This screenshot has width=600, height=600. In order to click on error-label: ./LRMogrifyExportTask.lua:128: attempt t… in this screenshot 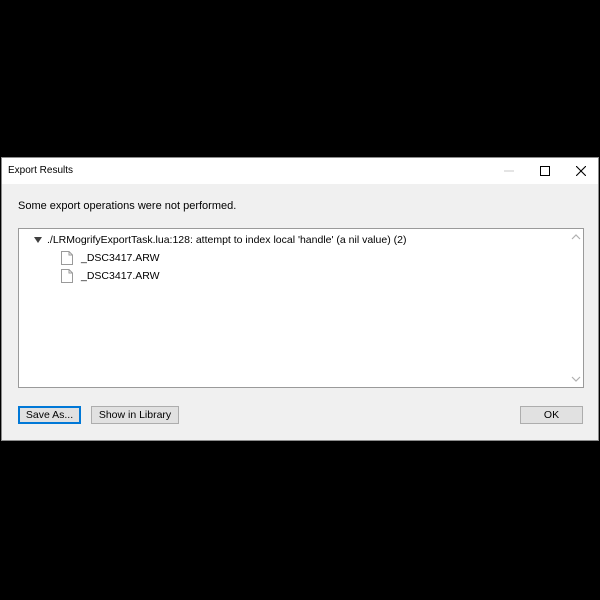, I will do `click(227, 240)`.